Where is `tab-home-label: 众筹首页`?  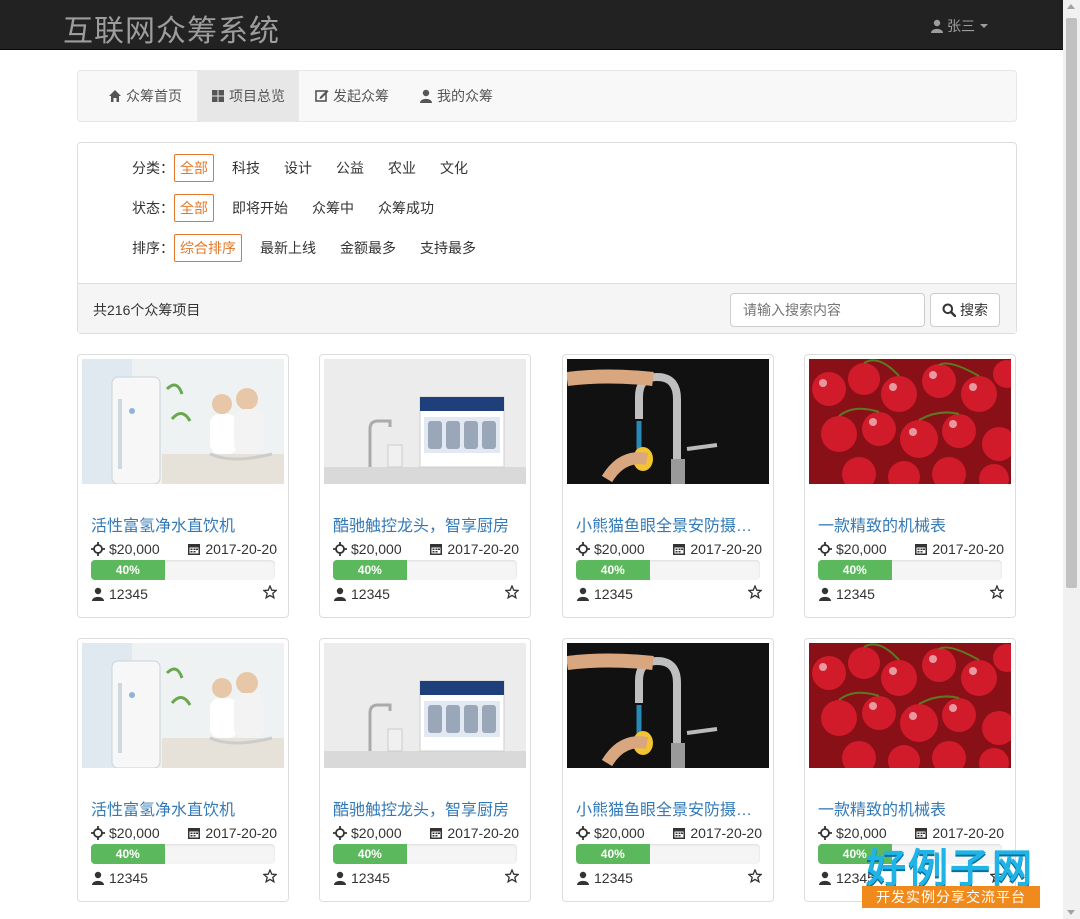 tab-home-label: 众筹首页 is located at coordinates (154, 96).